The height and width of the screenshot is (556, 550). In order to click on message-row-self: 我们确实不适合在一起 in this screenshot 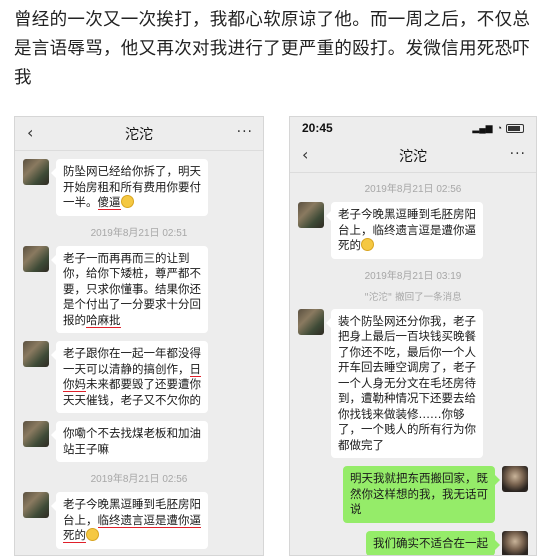, I will do `click(413, 542)`.